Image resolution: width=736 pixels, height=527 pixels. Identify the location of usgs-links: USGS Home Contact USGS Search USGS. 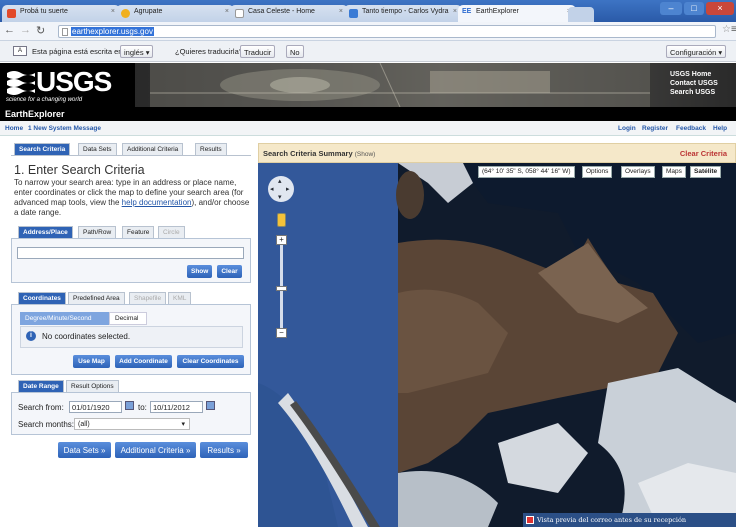
(702, 83).